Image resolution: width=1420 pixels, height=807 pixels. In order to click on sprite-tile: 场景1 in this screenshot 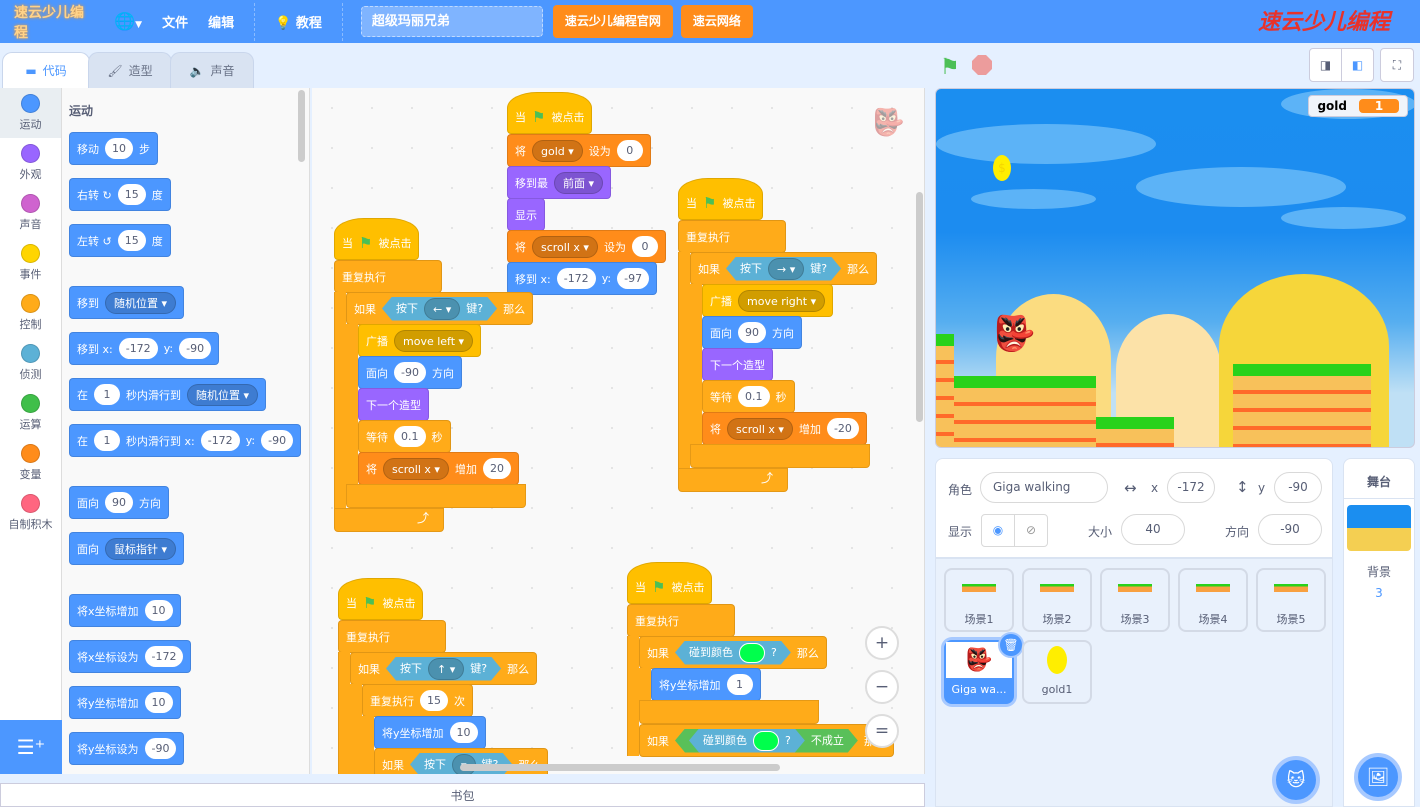, I will do `click(979, 600)`.